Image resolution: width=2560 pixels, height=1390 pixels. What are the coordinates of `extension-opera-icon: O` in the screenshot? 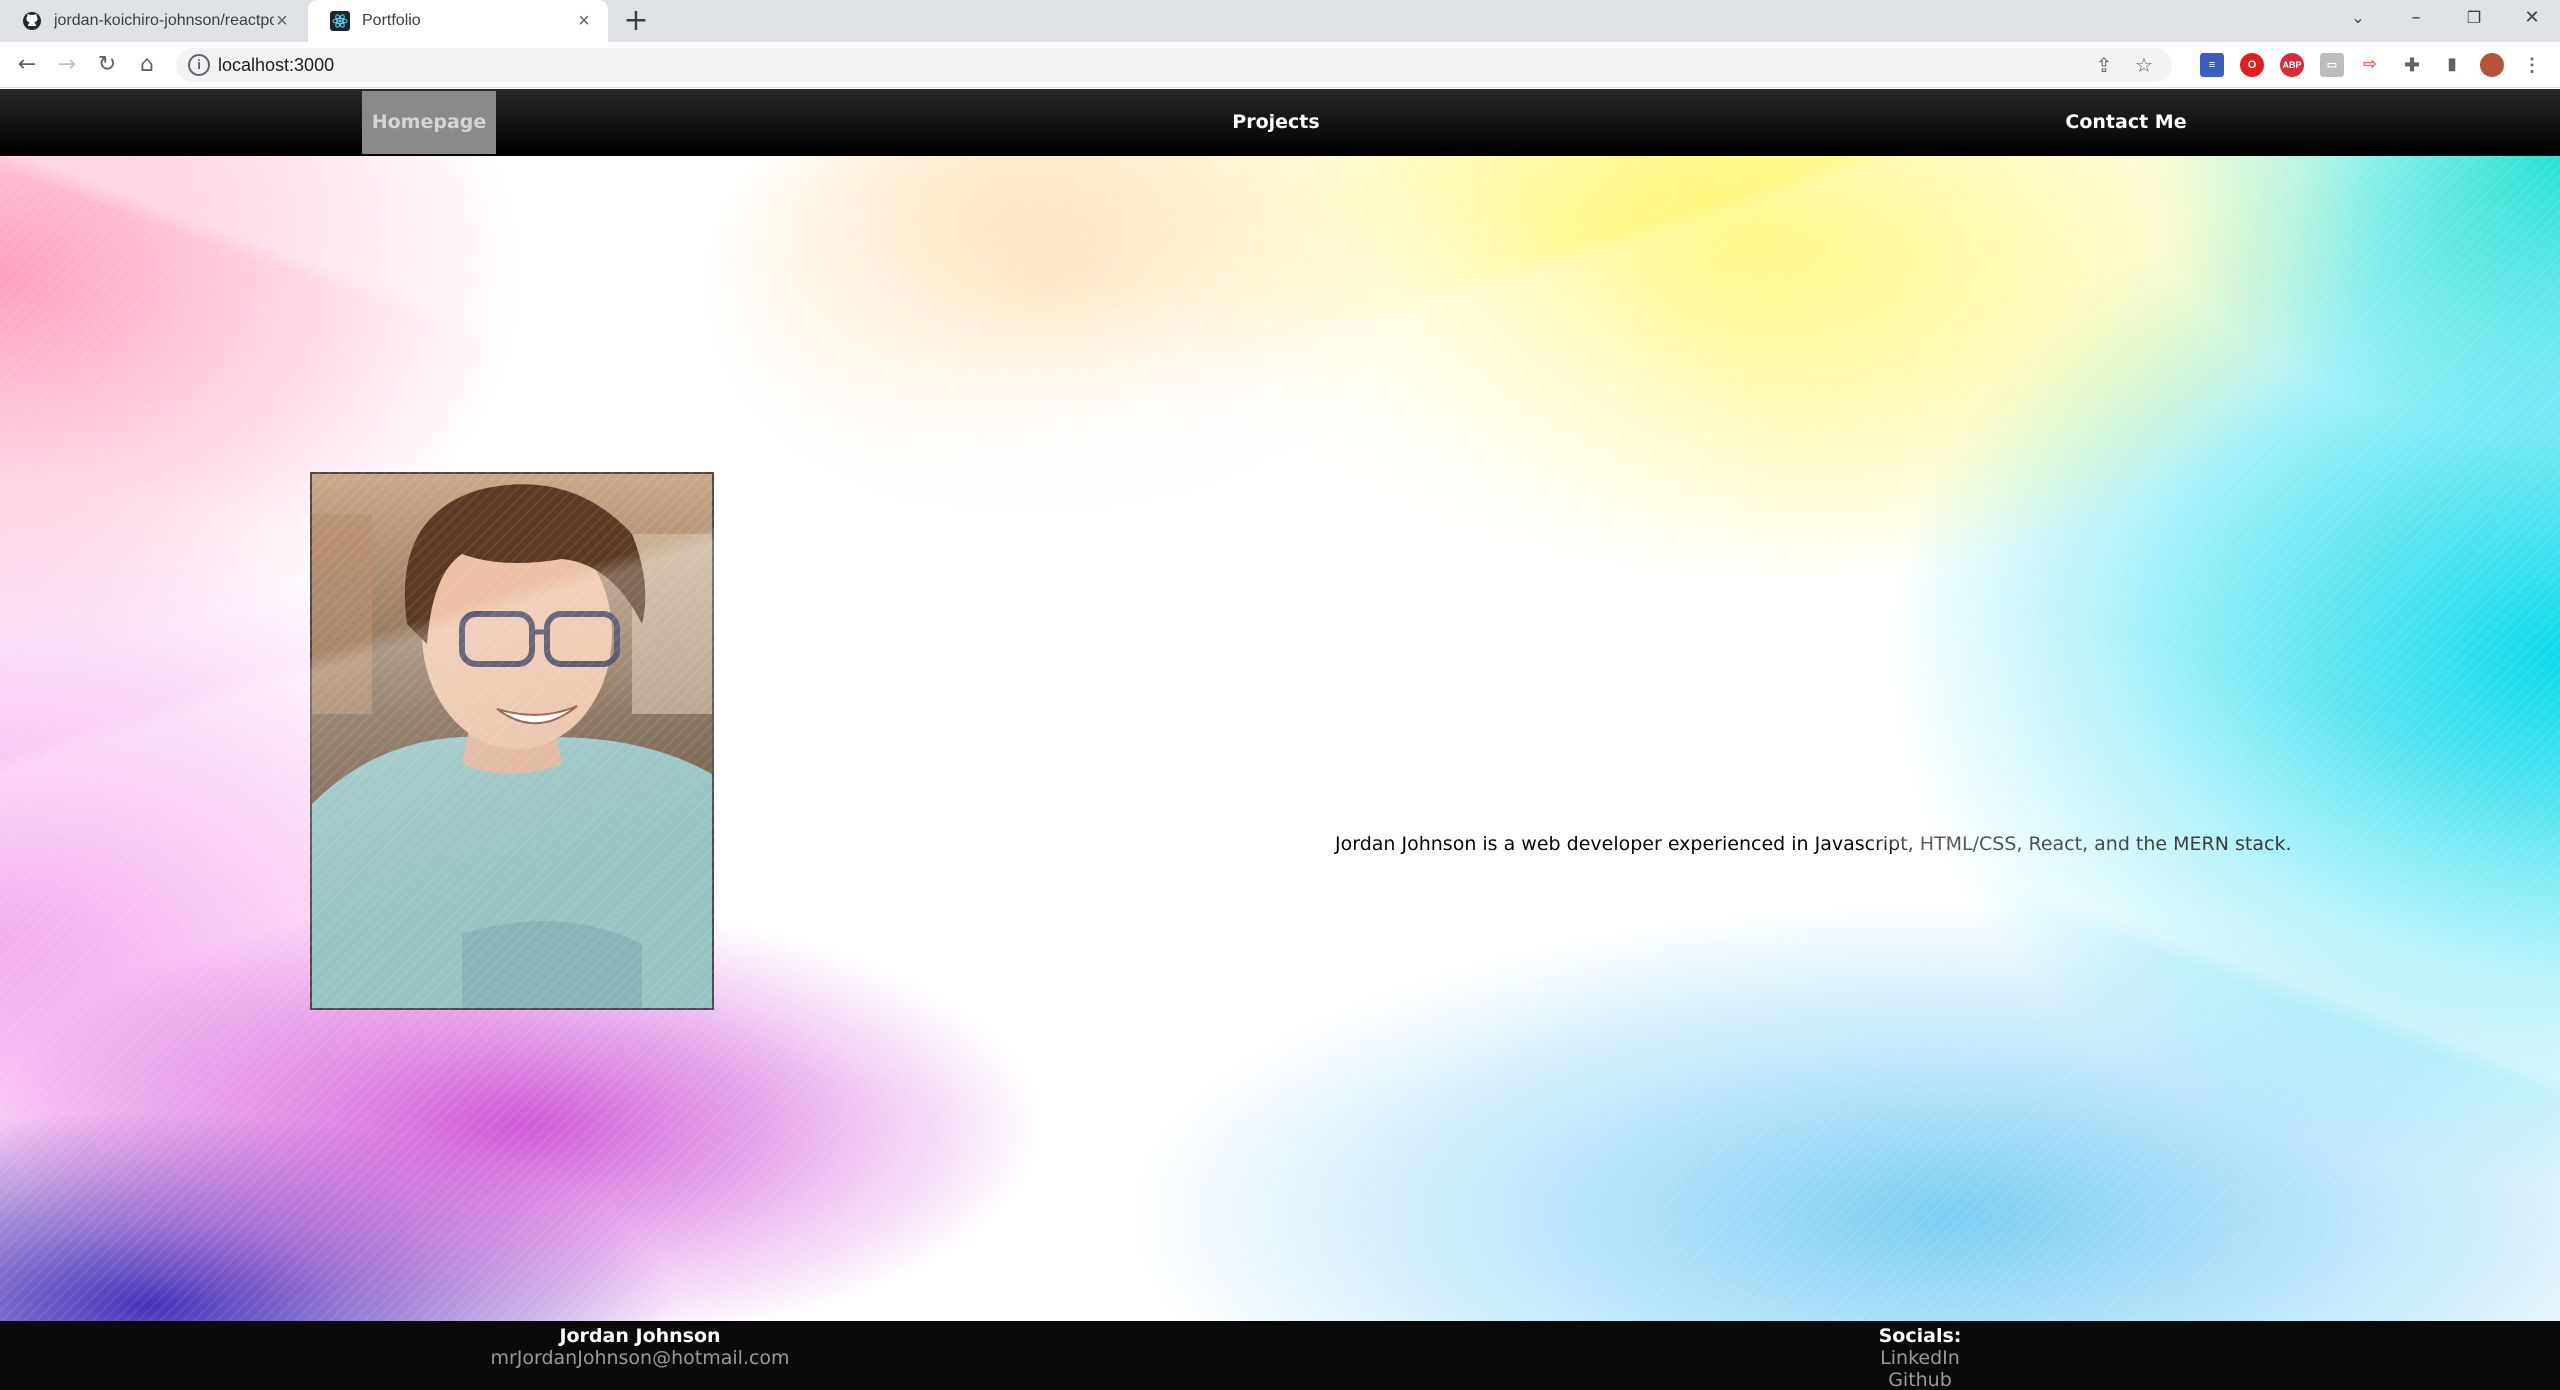 It's located at (2252, 65).